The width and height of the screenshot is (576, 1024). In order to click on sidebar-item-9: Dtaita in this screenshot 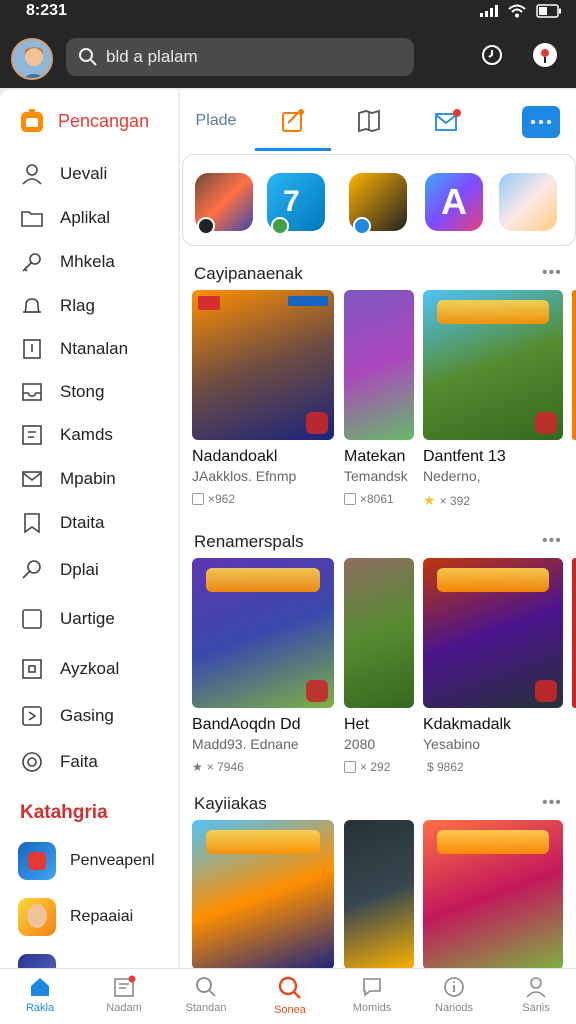, I will do `click(89, 523)`.